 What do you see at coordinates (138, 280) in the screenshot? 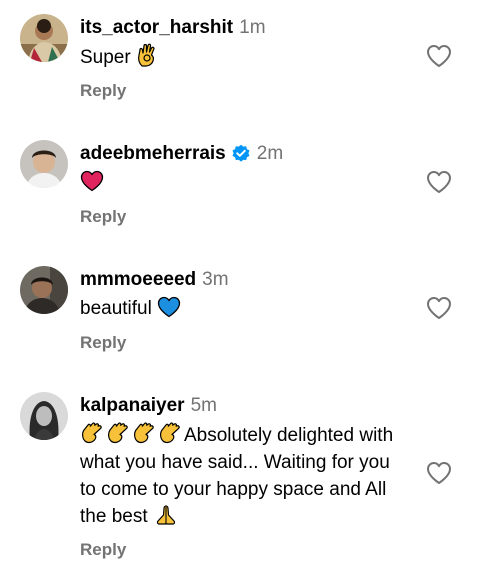
I see `username: mmmoeeeed` at bounding box center [138, 280].